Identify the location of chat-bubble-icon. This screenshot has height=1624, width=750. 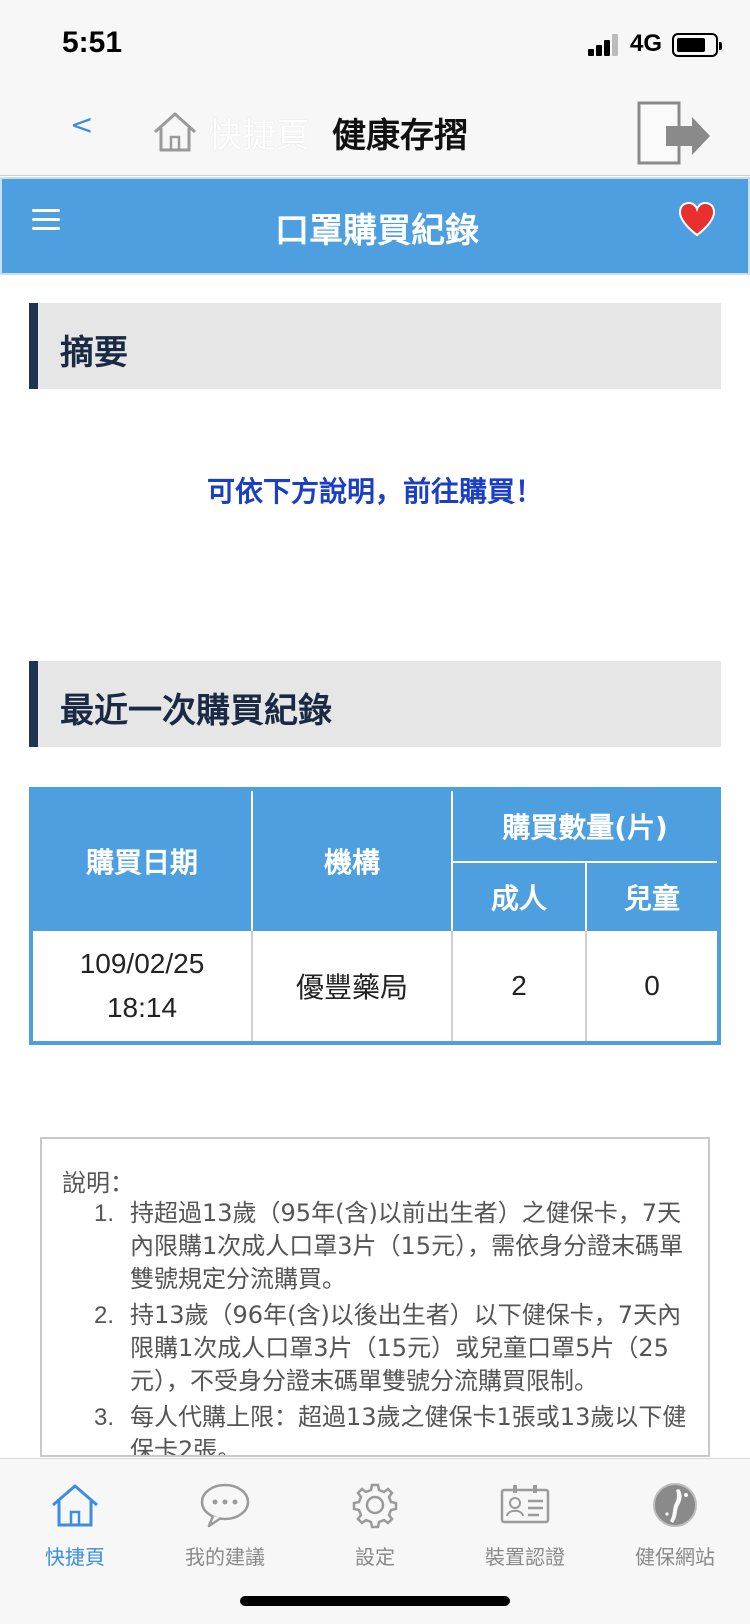
(225, 1505).